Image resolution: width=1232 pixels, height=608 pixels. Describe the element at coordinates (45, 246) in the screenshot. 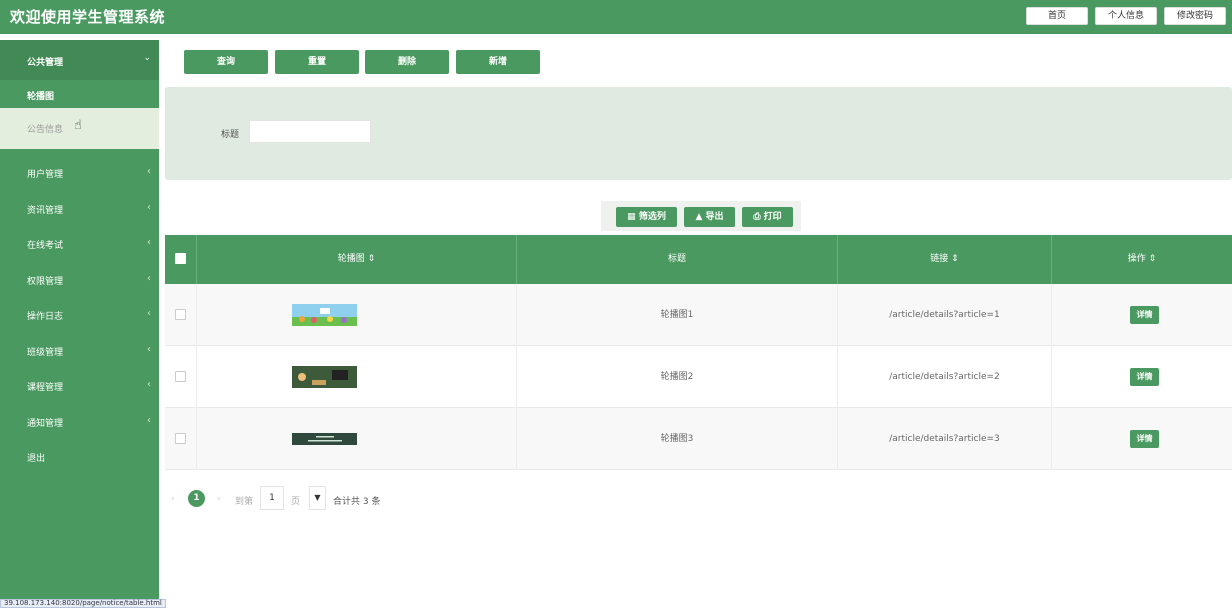

I see `sidebar-item-label: 在线考试` at that location.